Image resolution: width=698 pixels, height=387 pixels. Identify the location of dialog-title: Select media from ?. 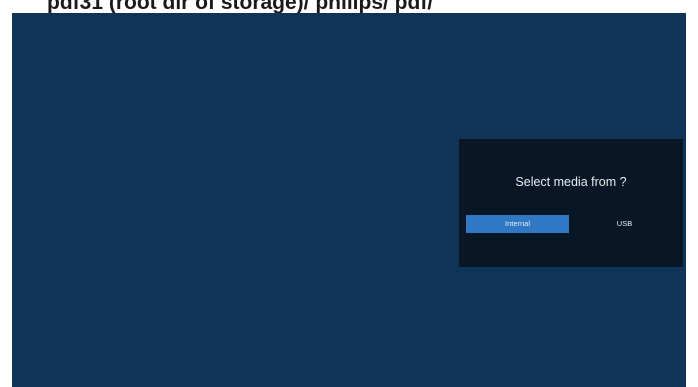
(571, 182).